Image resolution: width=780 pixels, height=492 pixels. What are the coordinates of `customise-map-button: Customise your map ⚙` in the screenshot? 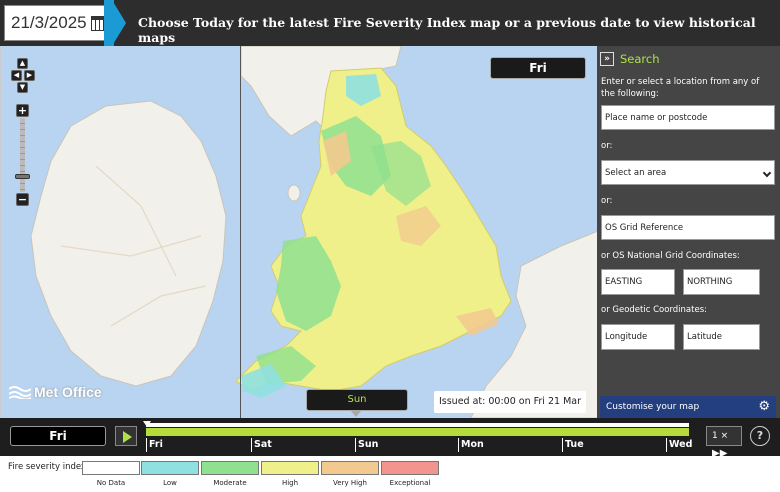 It's located at (688, 407).